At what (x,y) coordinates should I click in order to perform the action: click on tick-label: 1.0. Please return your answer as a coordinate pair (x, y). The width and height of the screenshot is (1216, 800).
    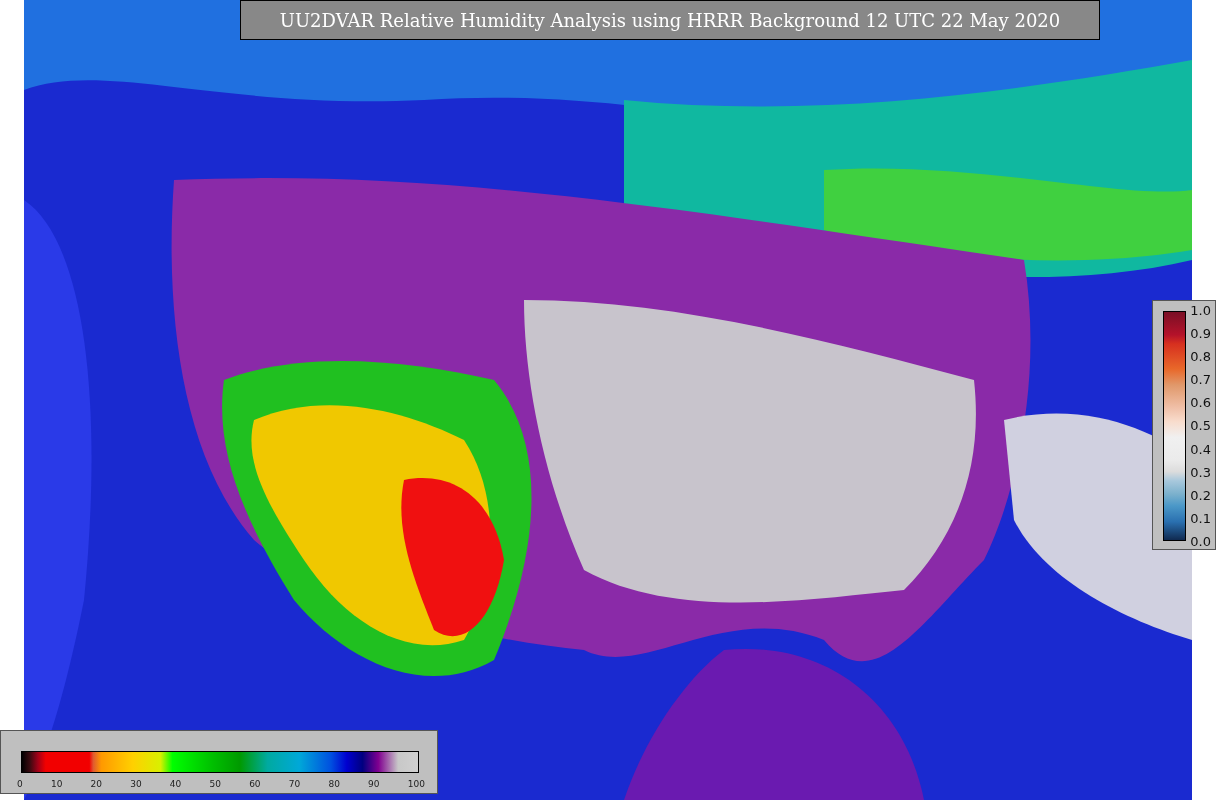
    Looking at the image, I should click on (1200, 310).